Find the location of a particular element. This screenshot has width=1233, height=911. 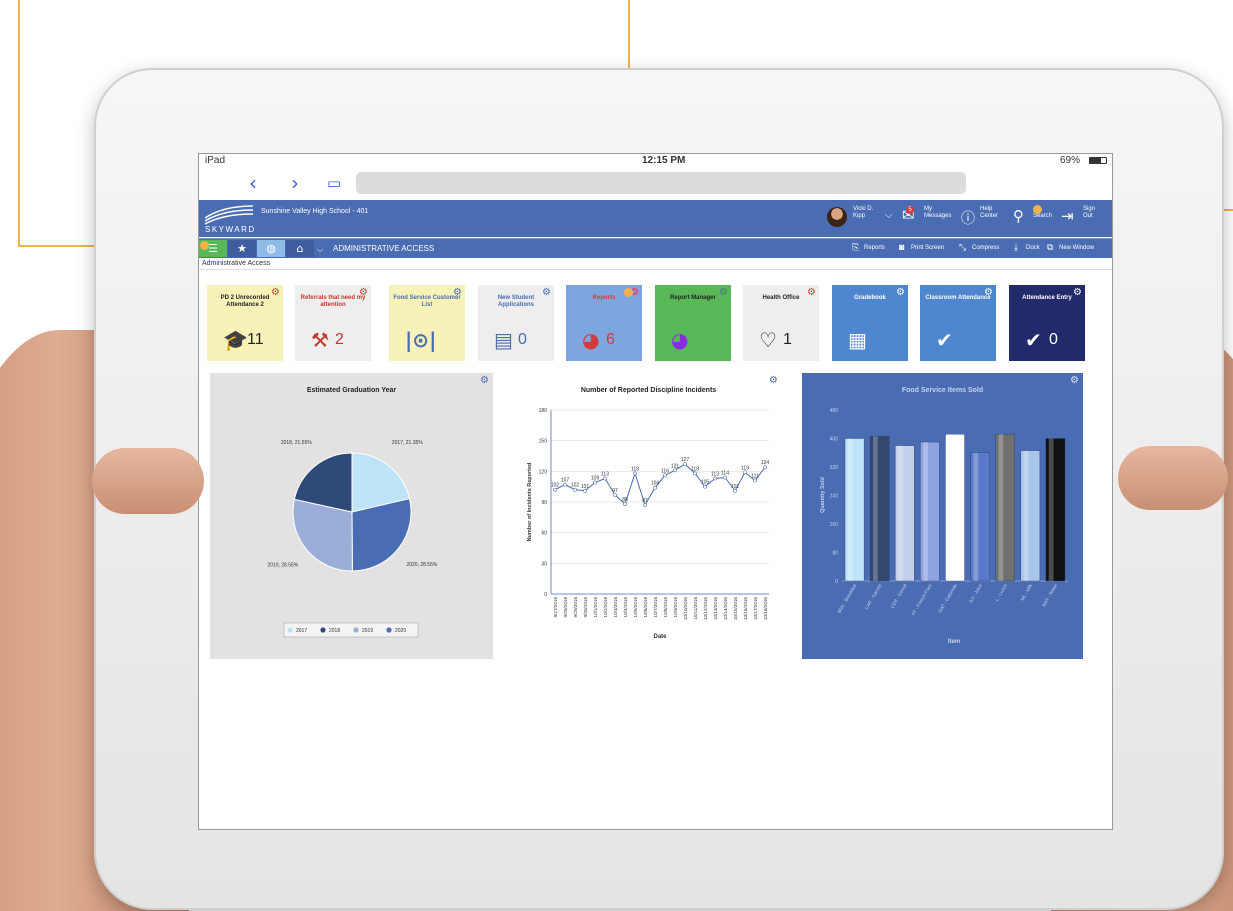

help-link: Help Center is located at coordinates (989, 213).